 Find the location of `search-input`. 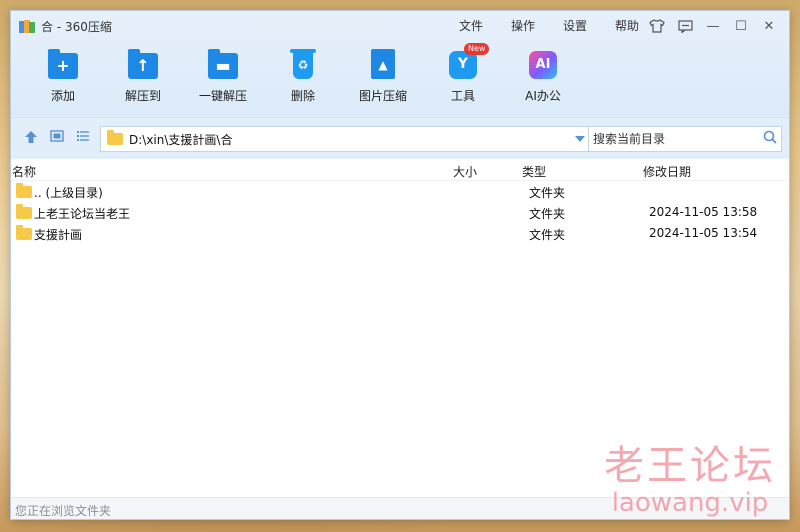

search-input is located at coordinates (674, 139).